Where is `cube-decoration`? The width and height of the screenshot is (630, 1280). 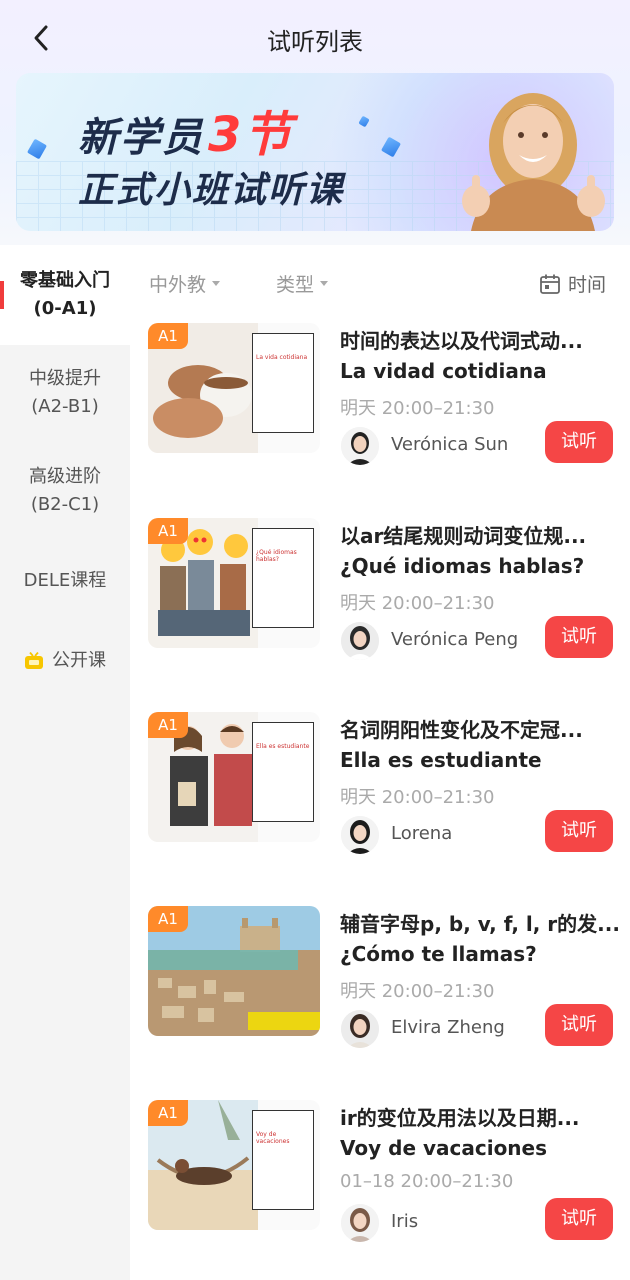
cube-decoration is located at coordinates (37, 149).